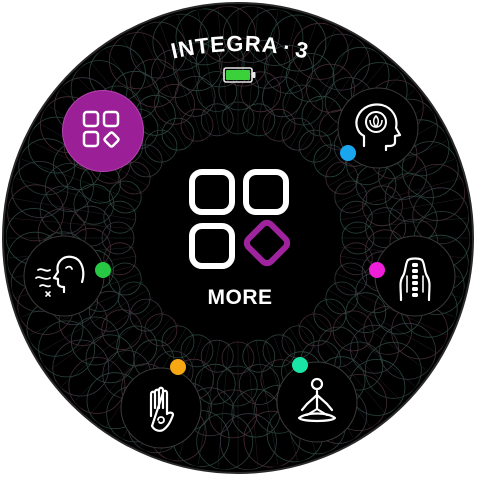 This screenshot has height=480, width=480. I want to click on brand-suffix: 3, so click(302, 49).